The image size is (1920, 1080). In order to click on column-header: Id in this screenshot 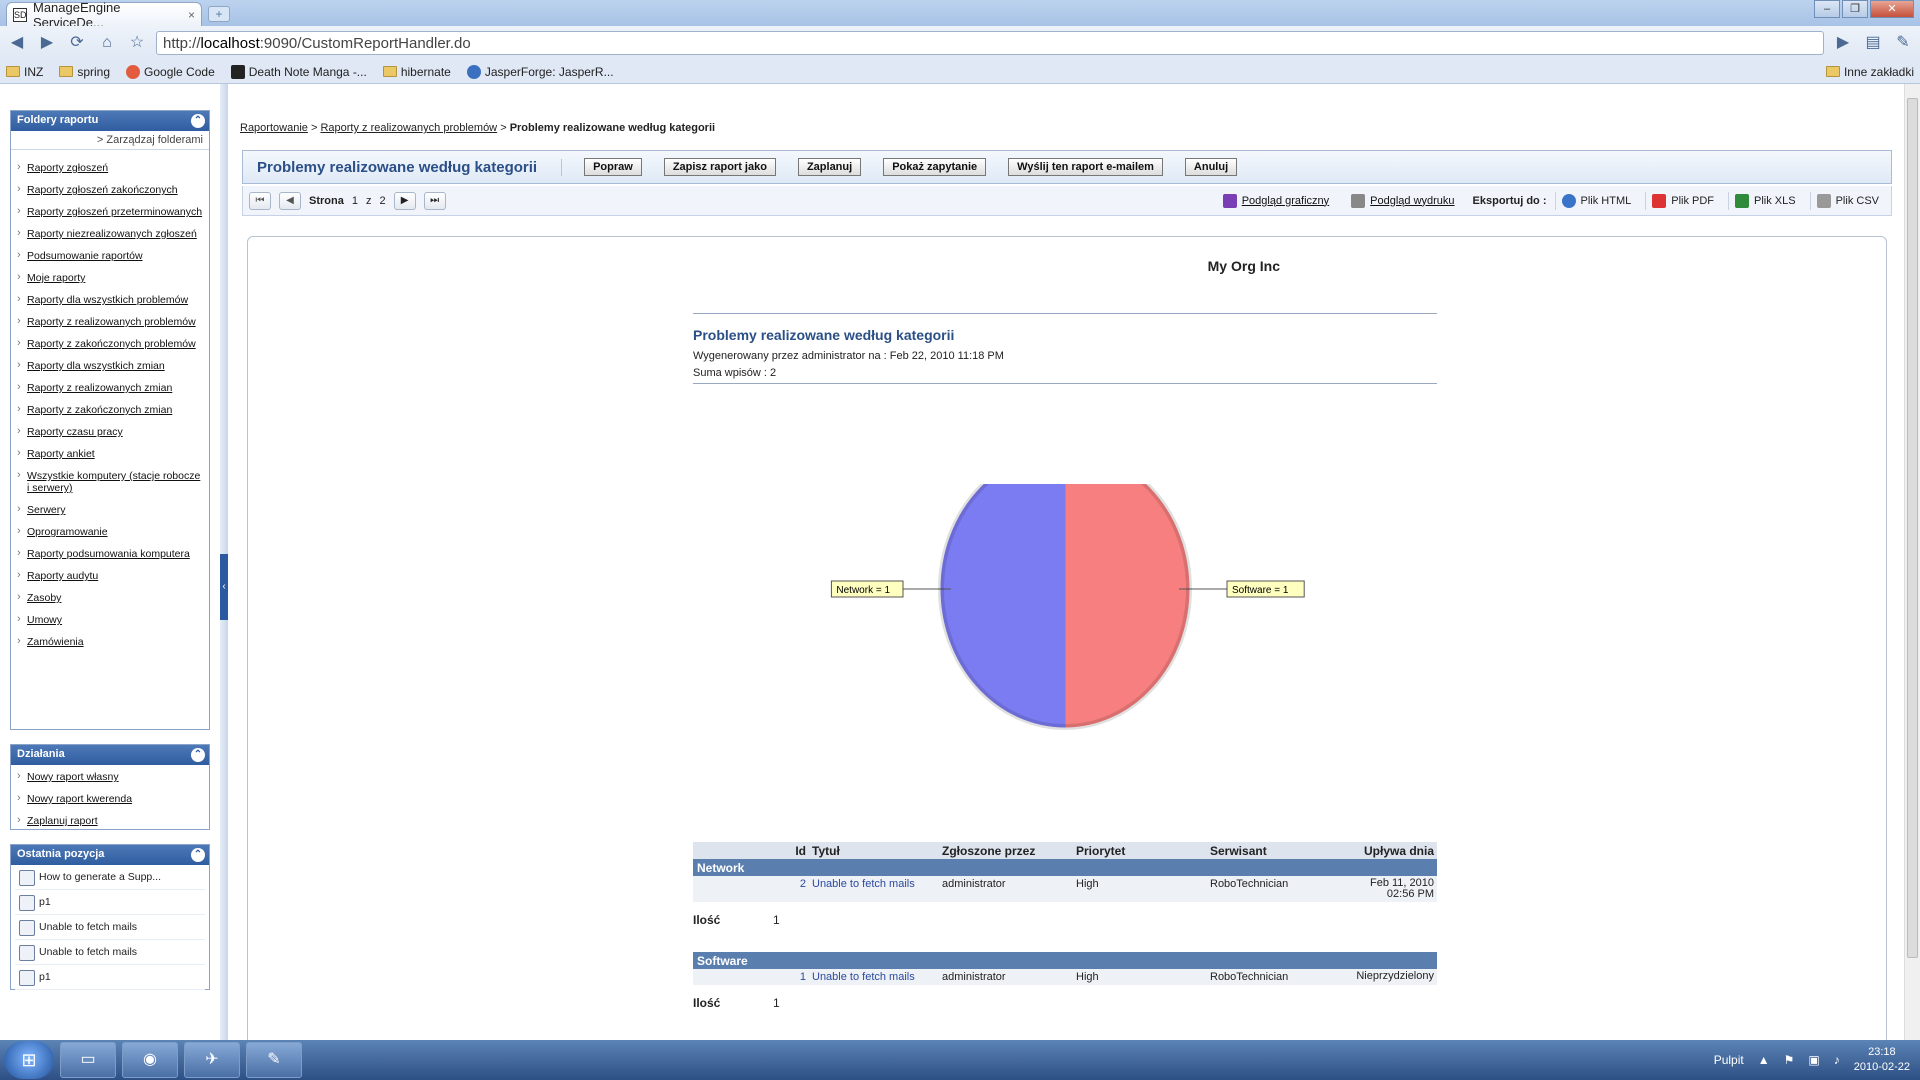, I will do `click(771, 850)`.